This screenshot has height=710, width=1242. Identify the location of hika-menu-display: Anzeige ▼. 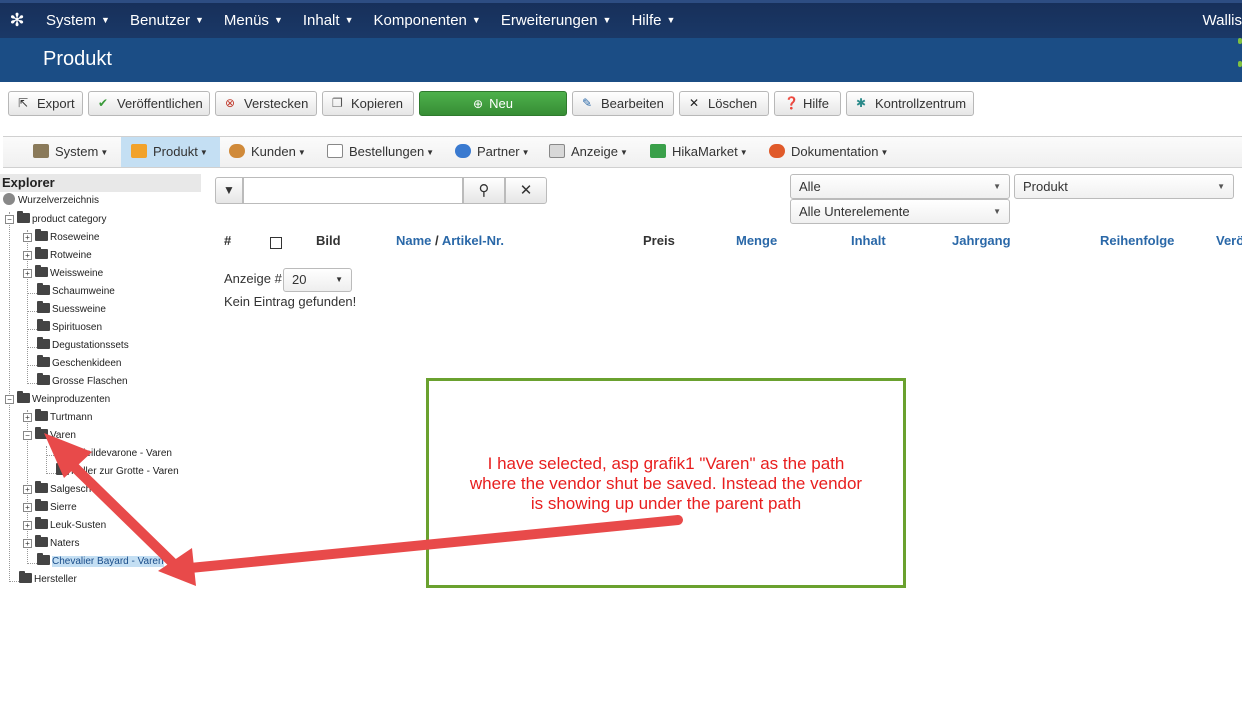
(588, 152).